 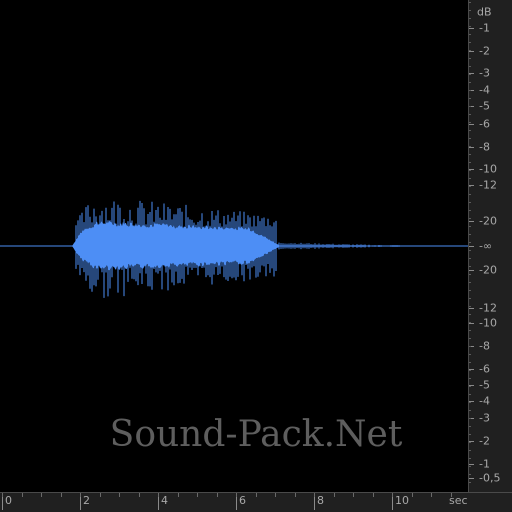 What do you see at coordinates (486, 246) in the screenshot?
I see `db-tick-label: -∞` at bounding box center [486, 246].